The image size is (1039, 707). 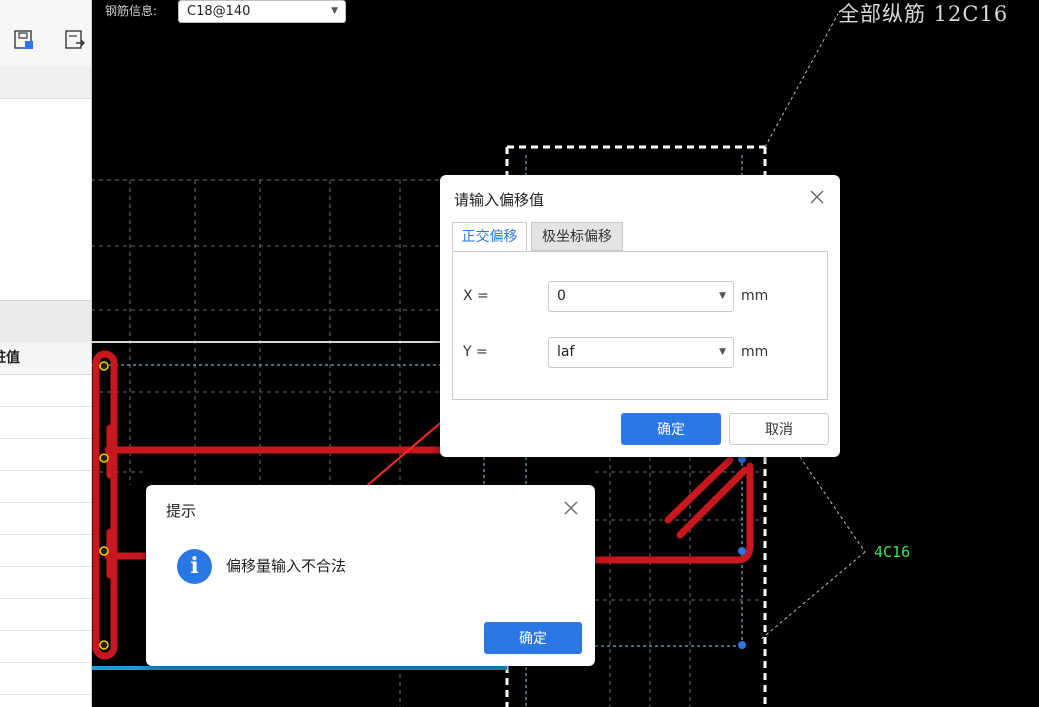 What do you see at coordinates (286, 566) in the screenshot?
I see `tip-message: 偏移量输入不合法` at bounding box center [286, 566].